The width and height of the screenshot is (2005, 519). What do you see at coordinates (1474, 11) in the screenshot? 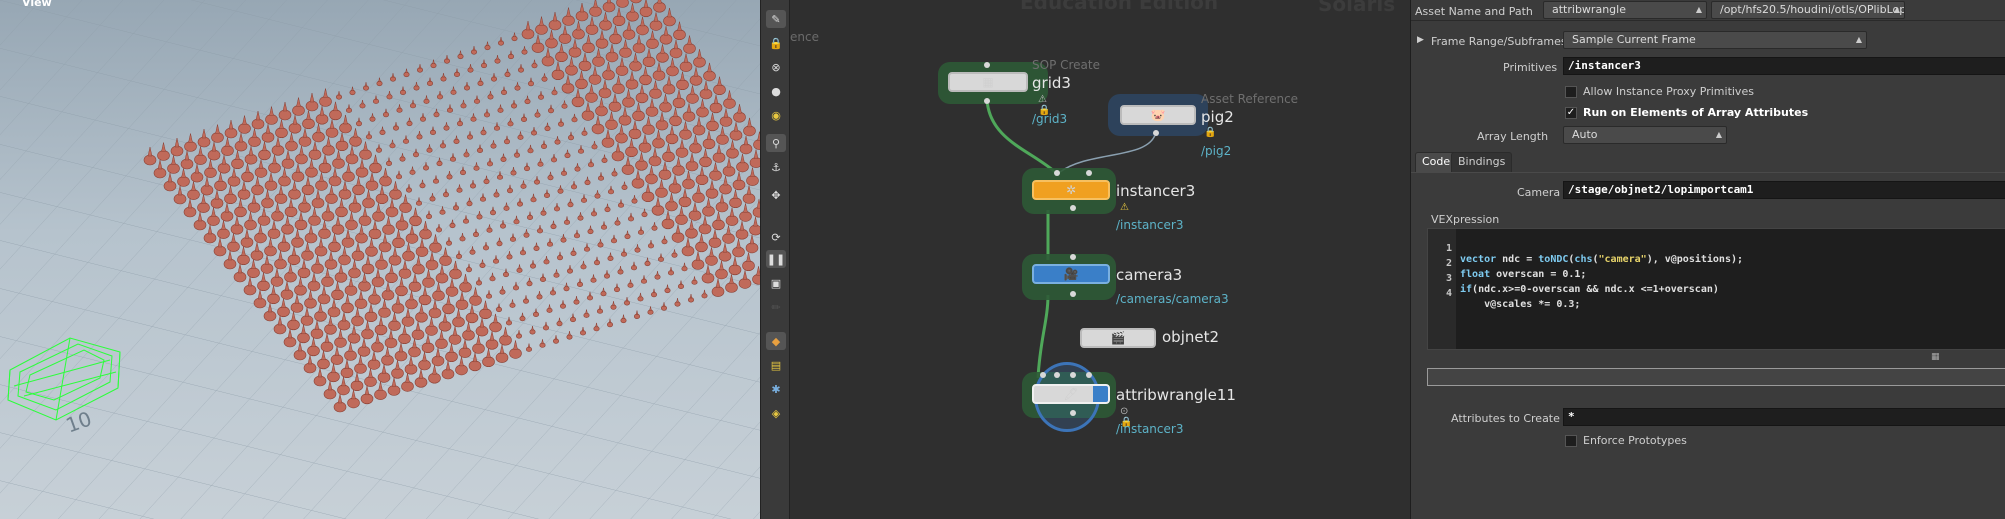
I see `asset-name-label: Asset Name and Path` at bounding box center [1474, 11].